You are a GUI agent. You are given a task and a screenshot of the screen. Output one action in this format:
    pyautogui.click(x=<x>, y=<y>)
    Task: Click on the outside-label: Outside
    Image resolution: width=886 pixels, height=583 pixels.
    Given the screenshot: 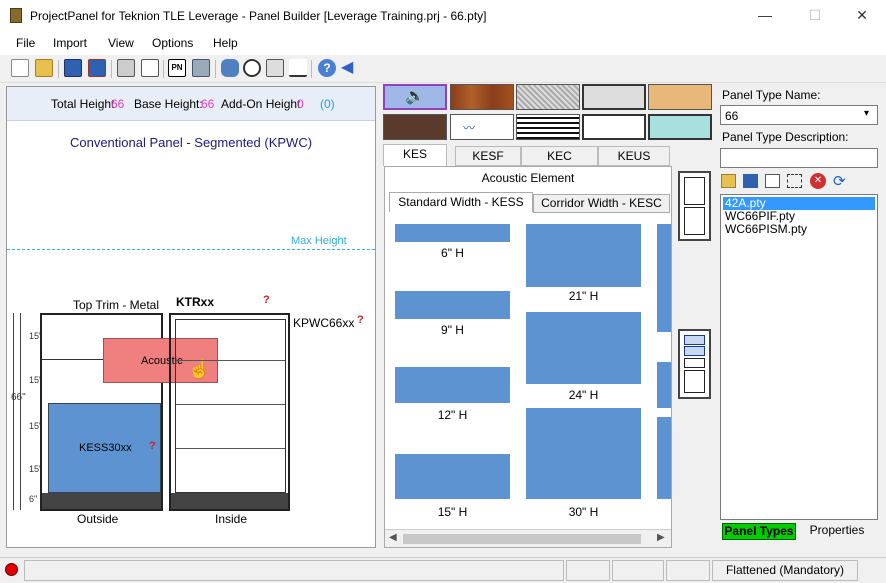 What is the action you would take?
    pyautogui.click(x=98, y=519)
    